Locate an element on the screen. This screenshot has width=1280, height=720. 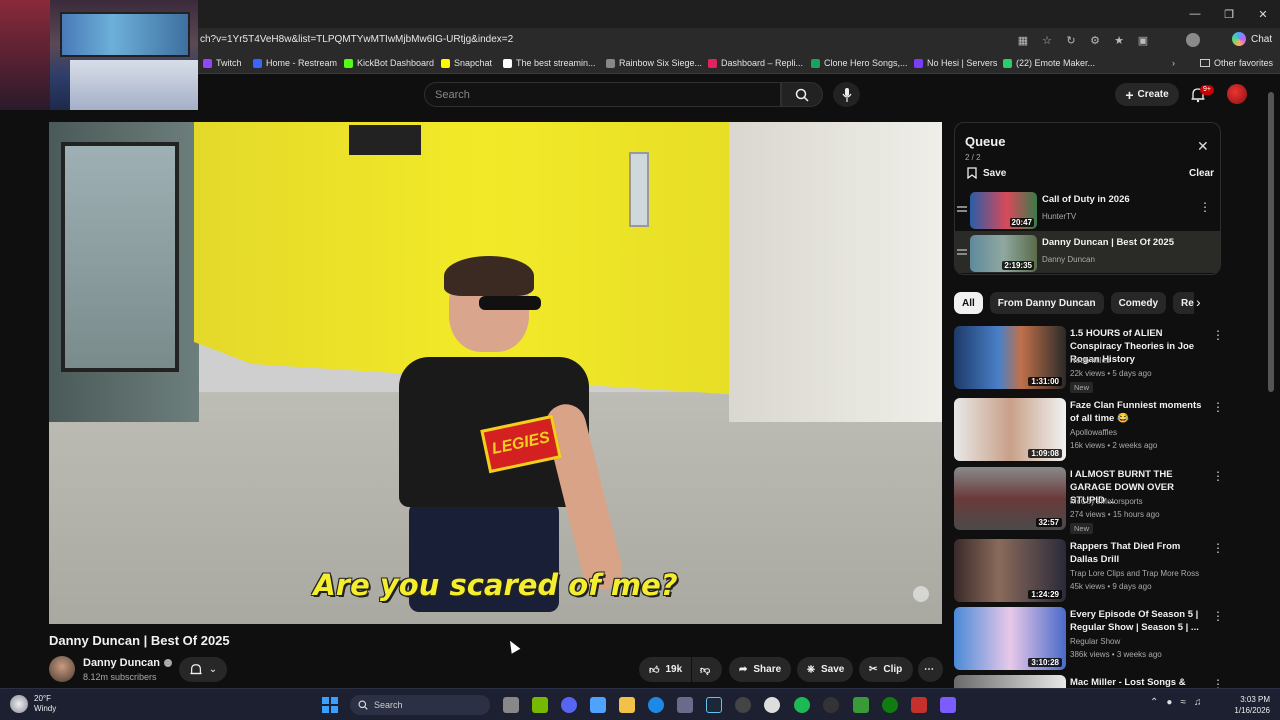
page-scrollbar is located at coordinates (1271, 382).